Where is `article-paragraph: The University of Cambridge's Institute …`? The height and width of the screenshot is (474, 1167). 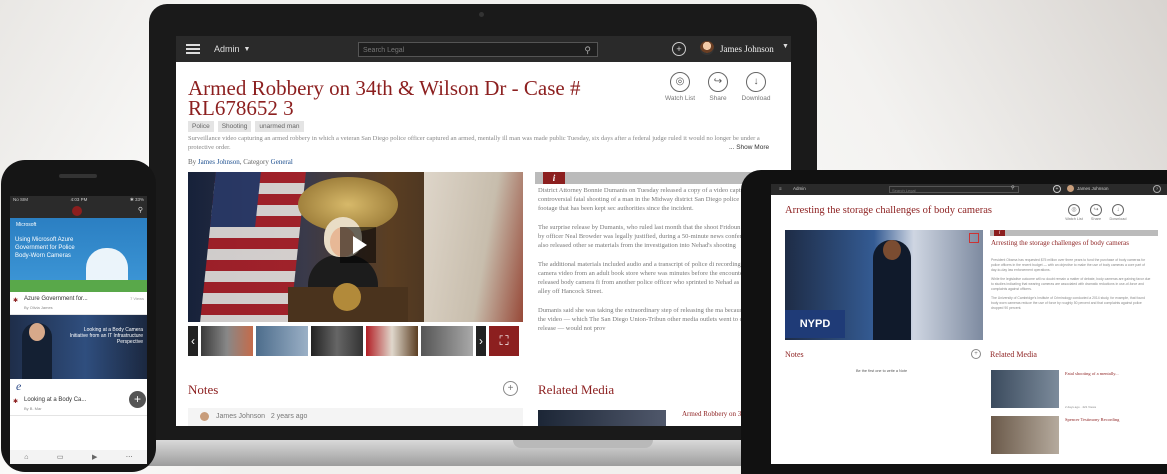
article-paragraph: The University of Cambridge's Institute … is located at coordinates (1068, 303).